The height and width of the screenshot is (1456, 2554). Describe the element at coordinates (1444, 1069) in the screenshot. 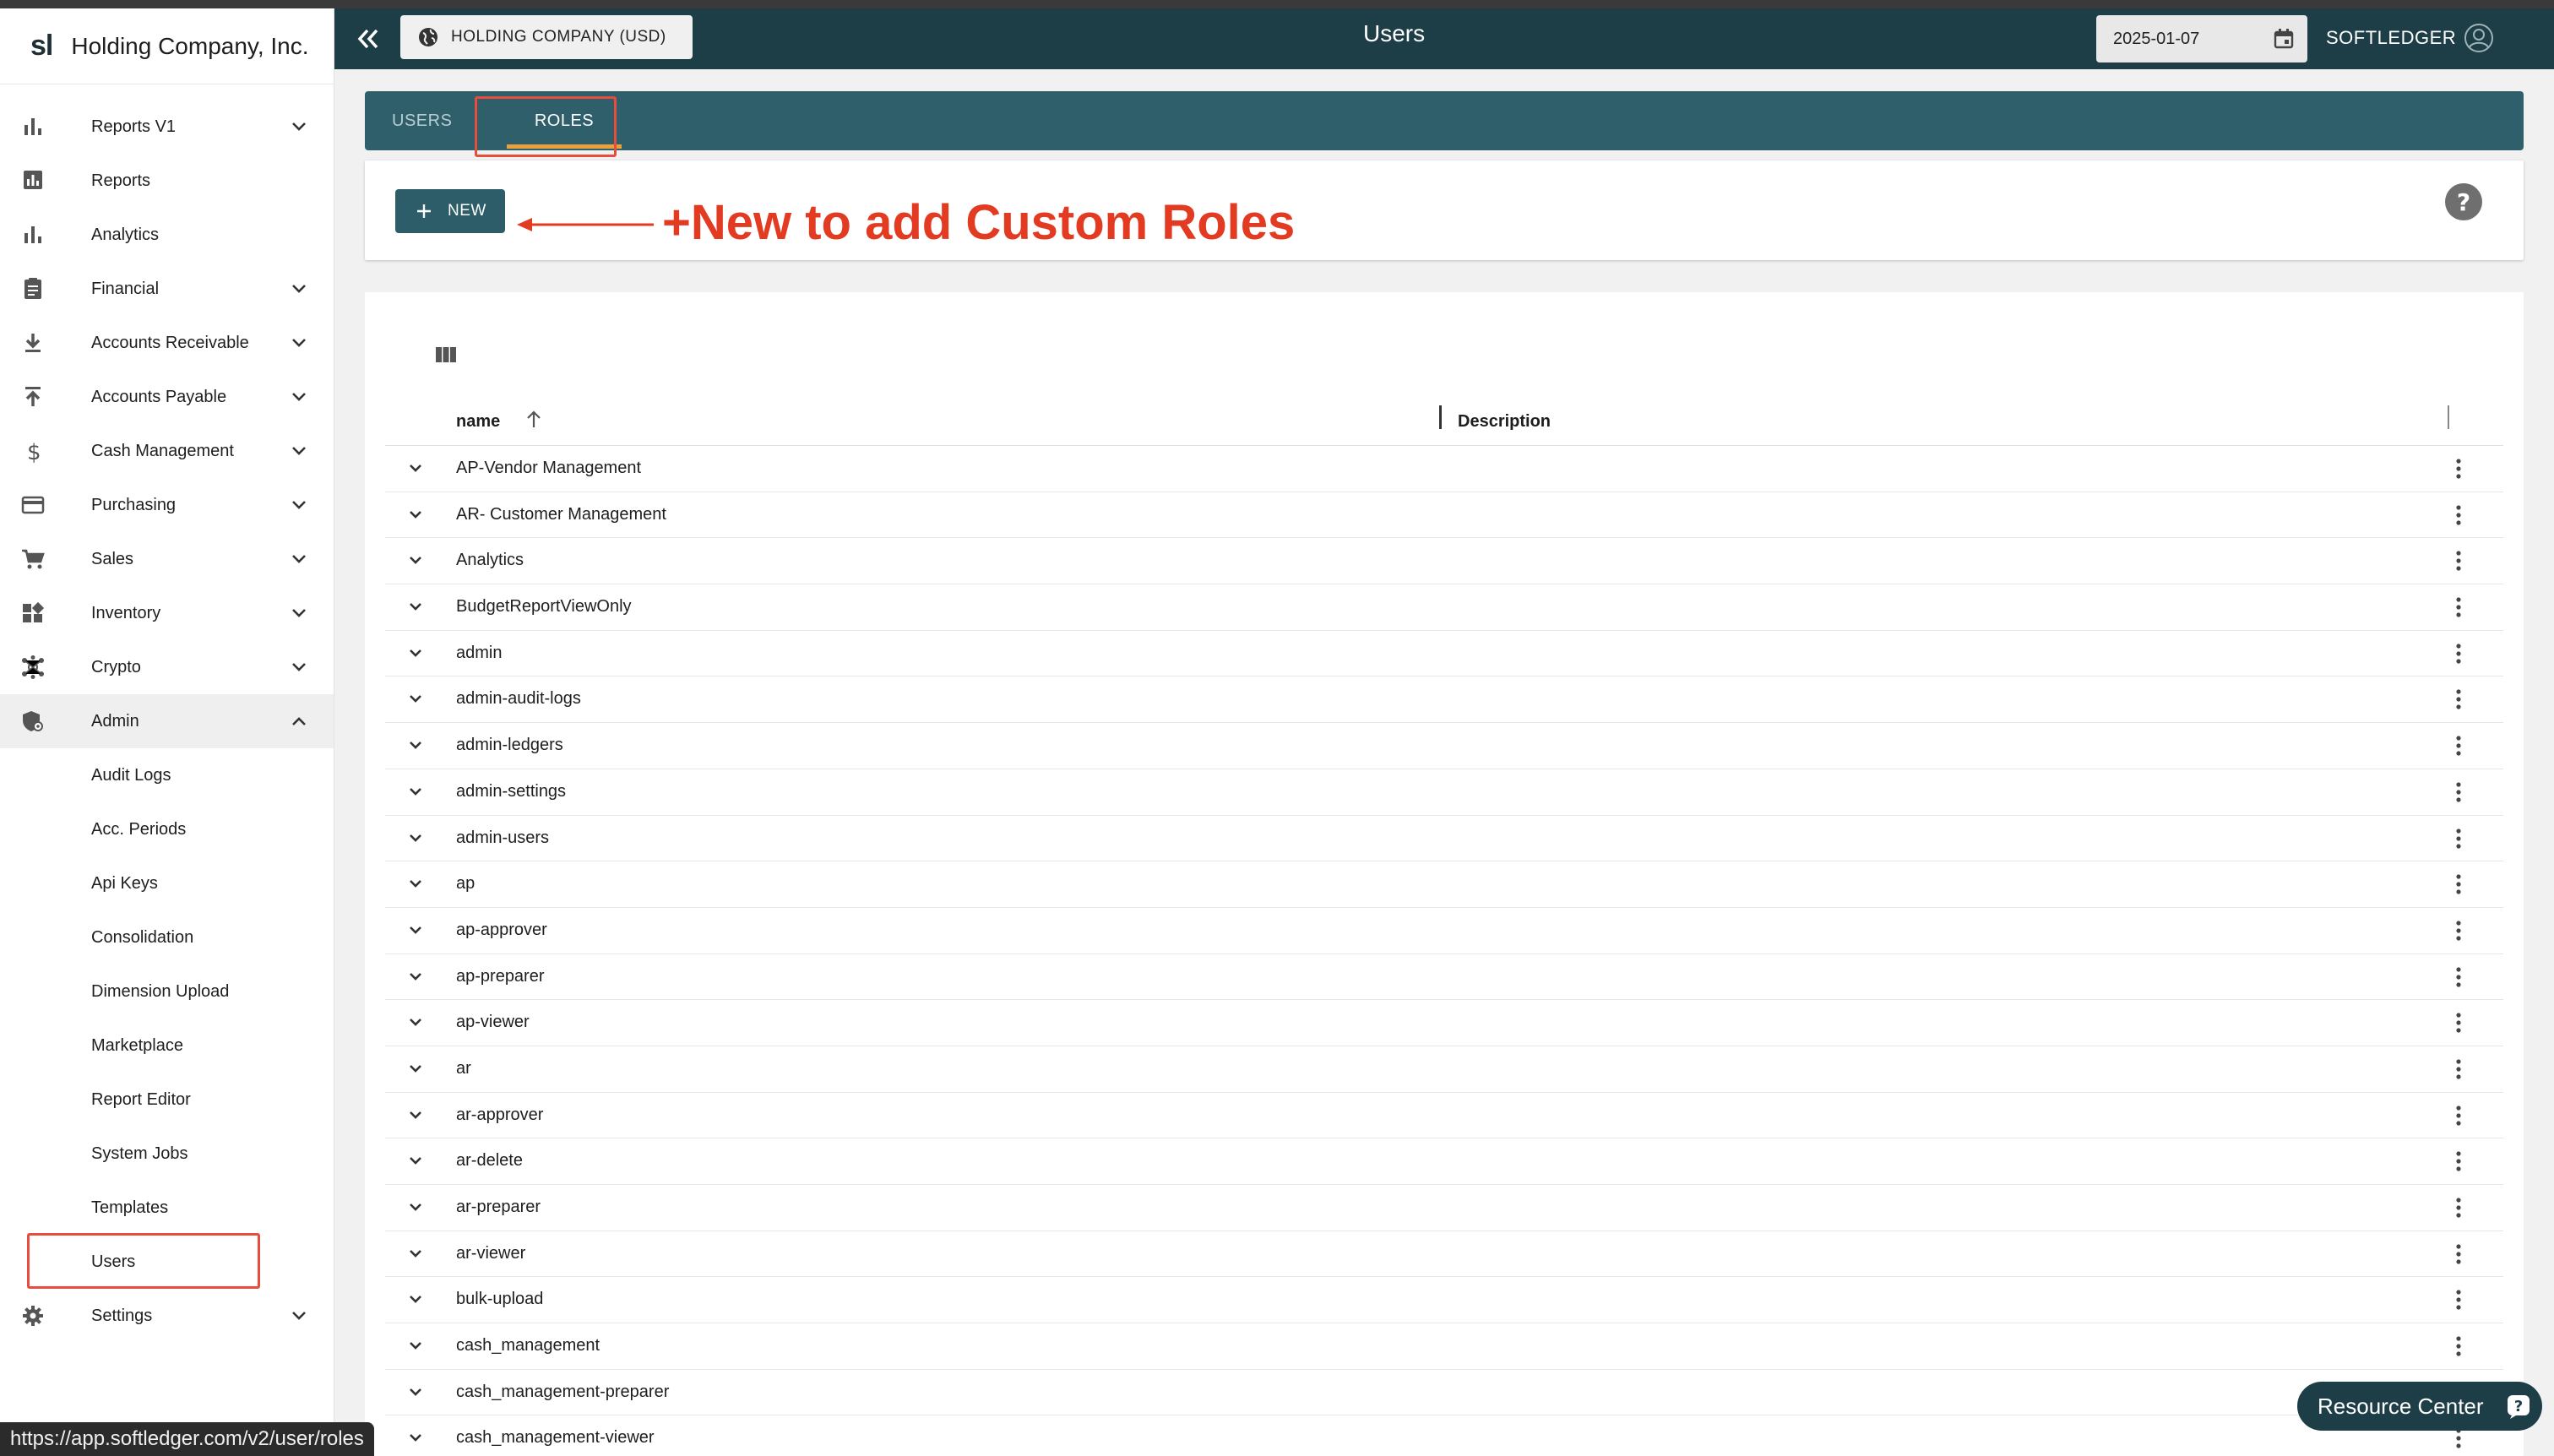

I see `table-row: ar` at that location.